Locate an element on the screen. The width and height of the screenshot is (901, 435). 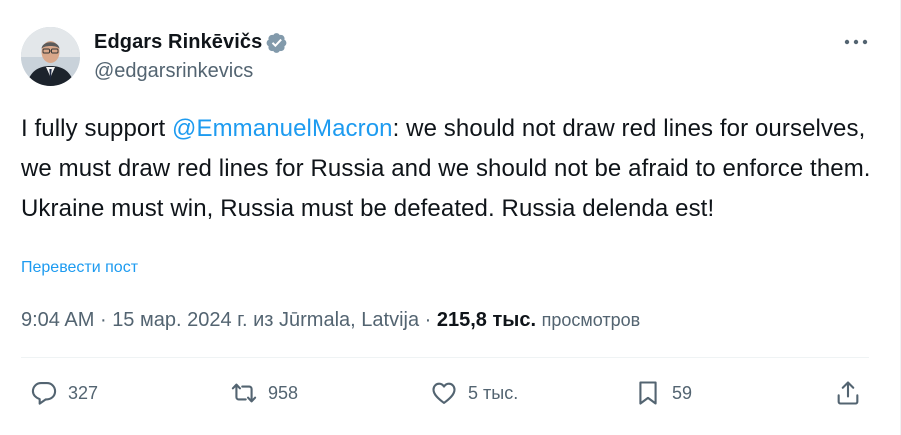
like-button: 5 тыс. is located at coordinates (474, 393).